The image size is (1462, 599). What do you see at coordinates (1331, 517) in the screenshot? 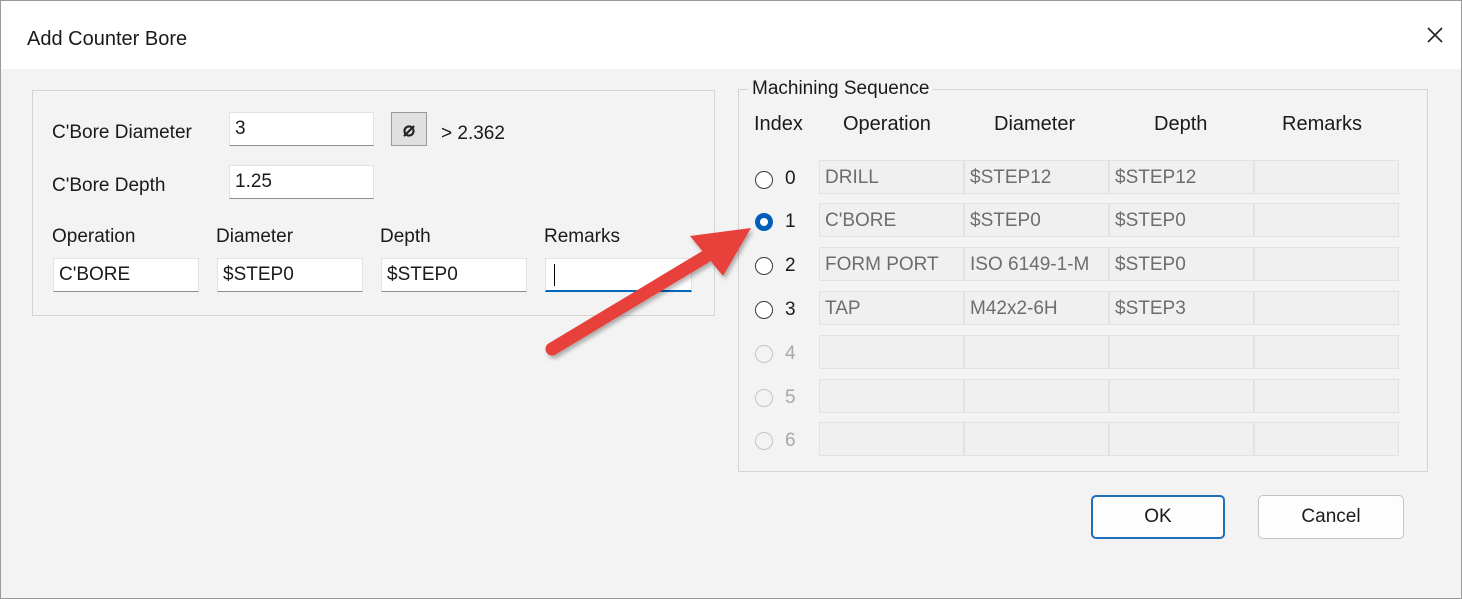
I see `cancel-button: Cancel` at bounding box center [1331, 517].